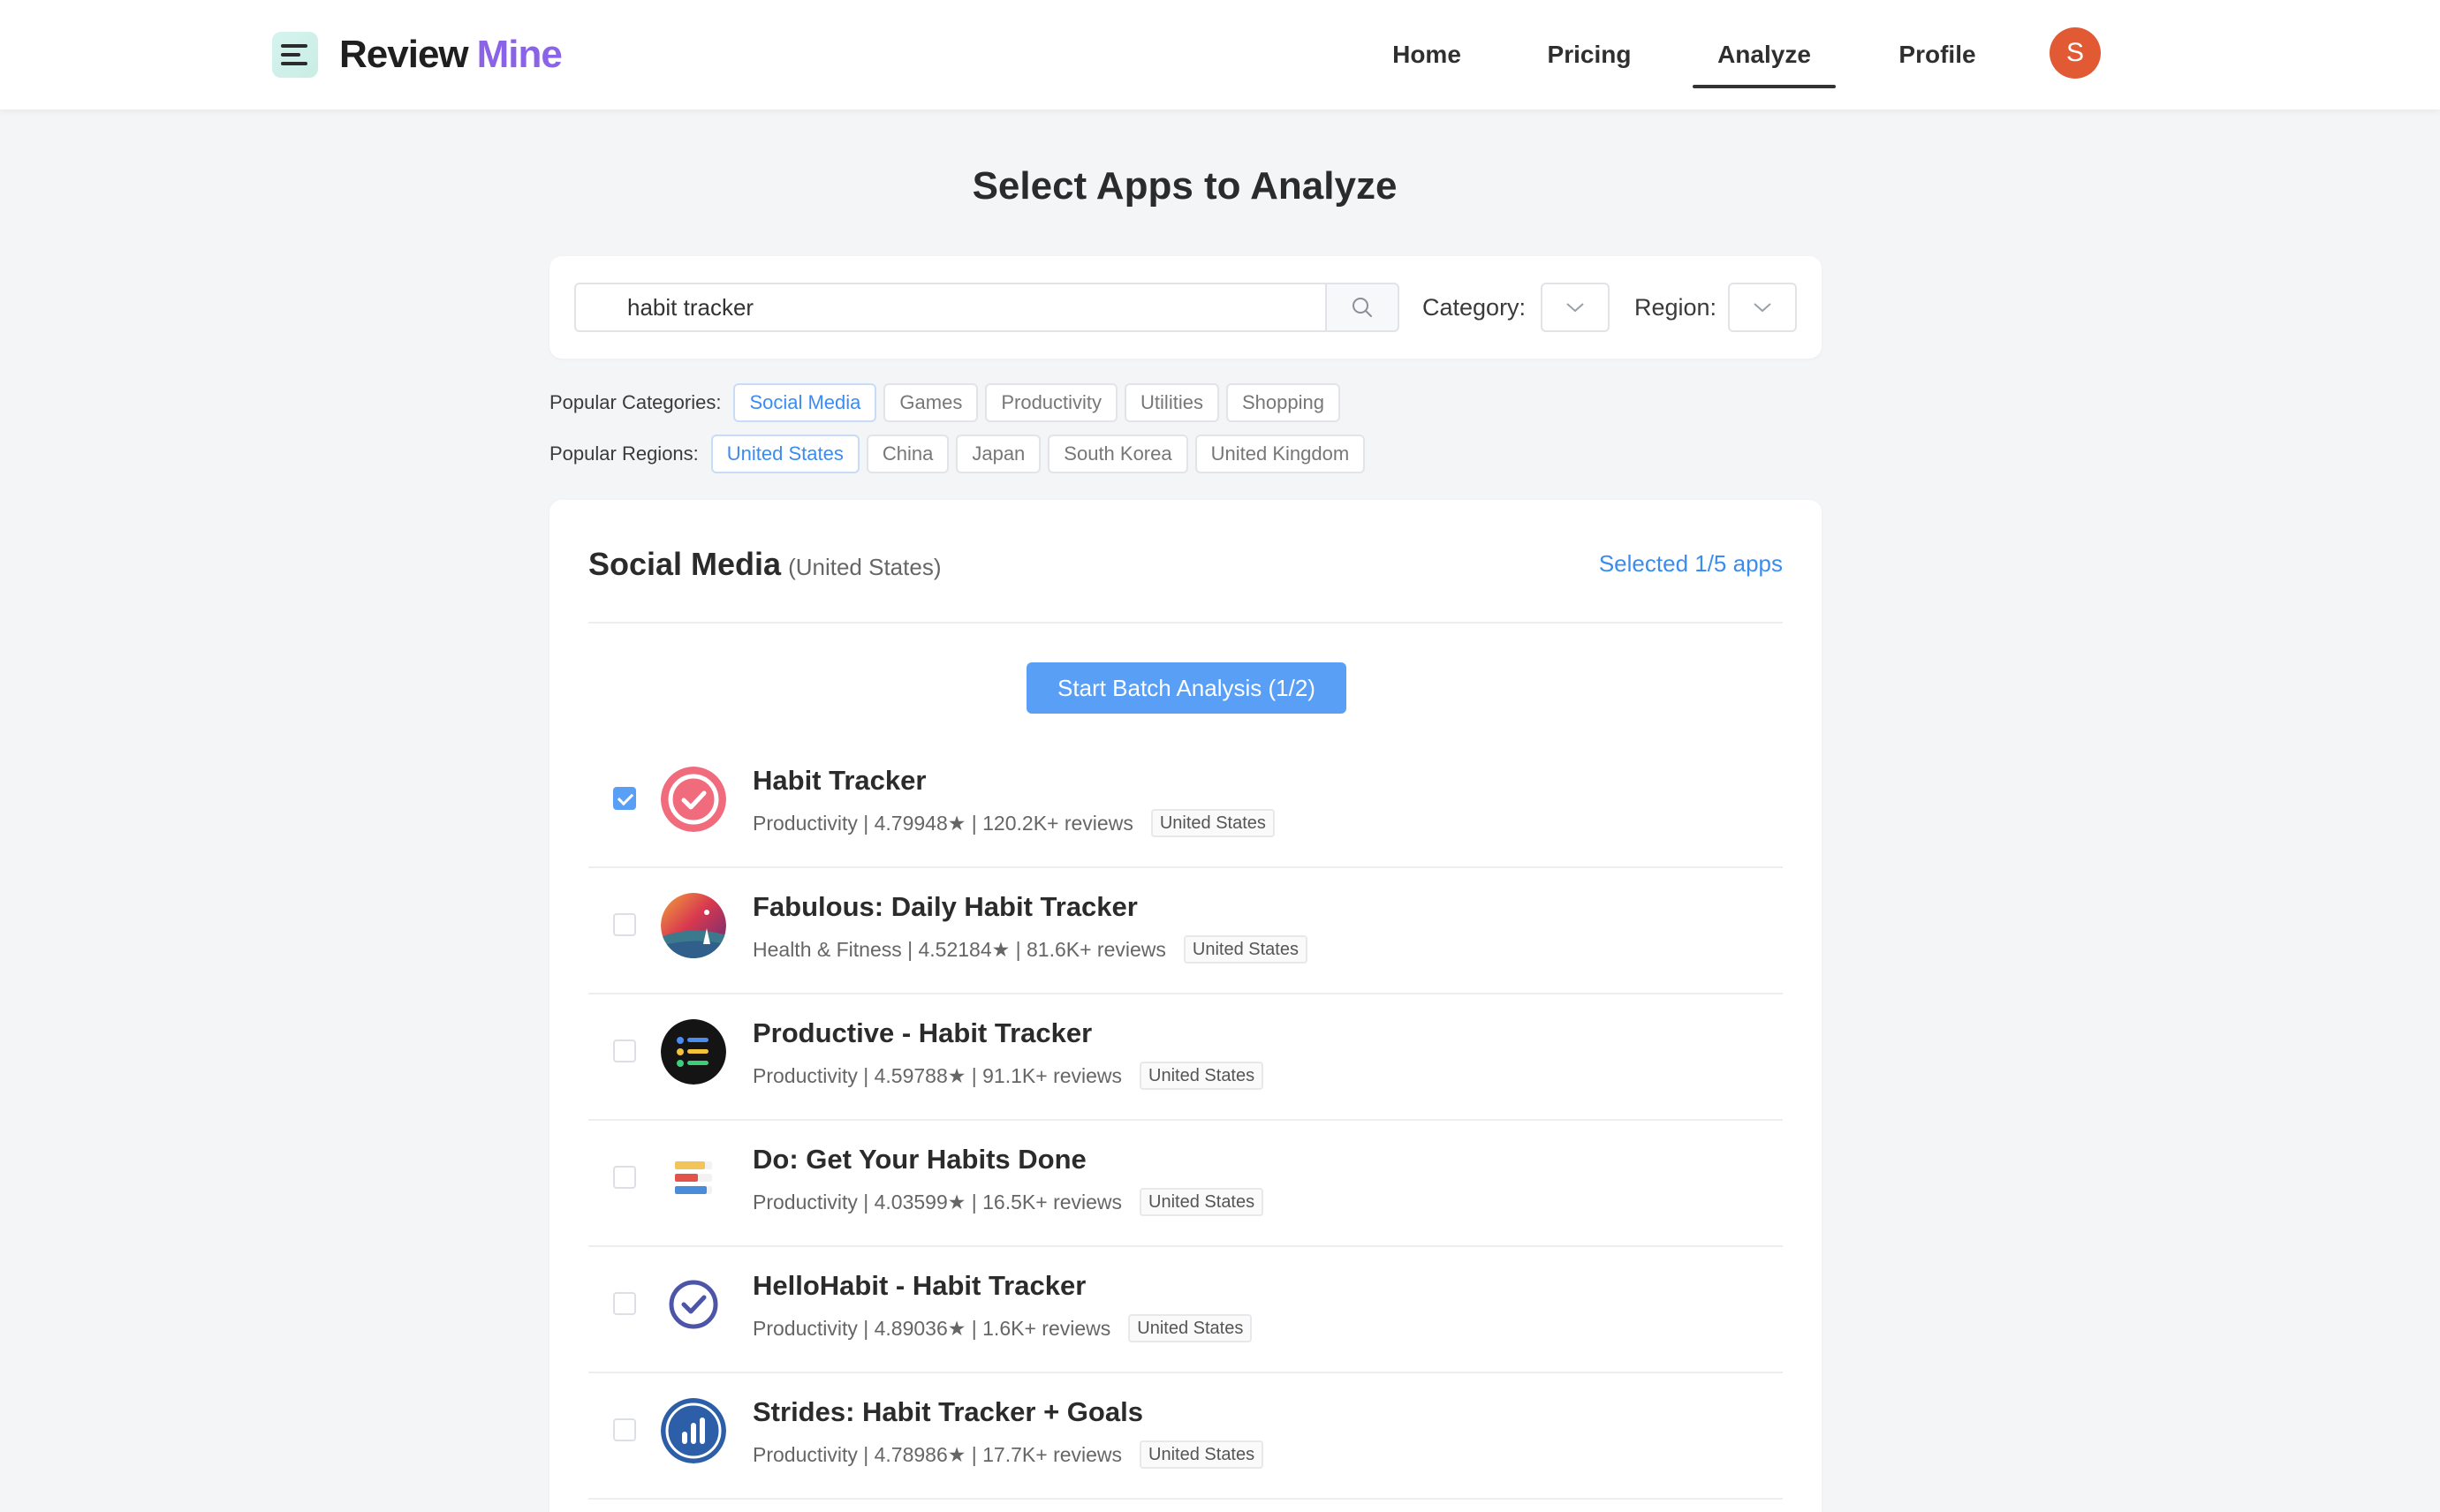  What do you see at coordinates (1185, 623) in the screenshot?
I see `divider` at bounding box center [1185, 623].